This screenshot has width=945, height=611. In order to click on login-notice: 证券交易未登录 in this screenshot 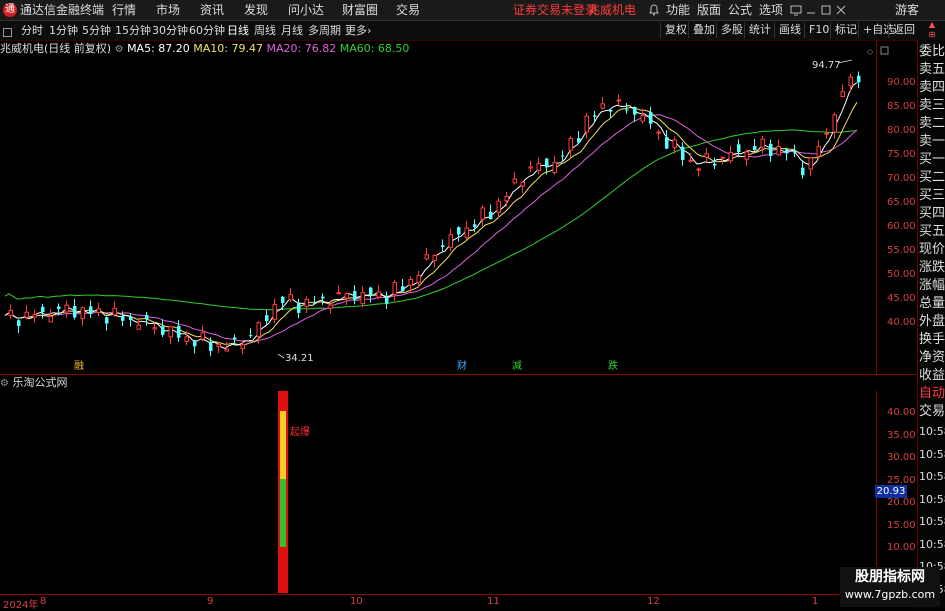, I will do `click(555, 10)`.